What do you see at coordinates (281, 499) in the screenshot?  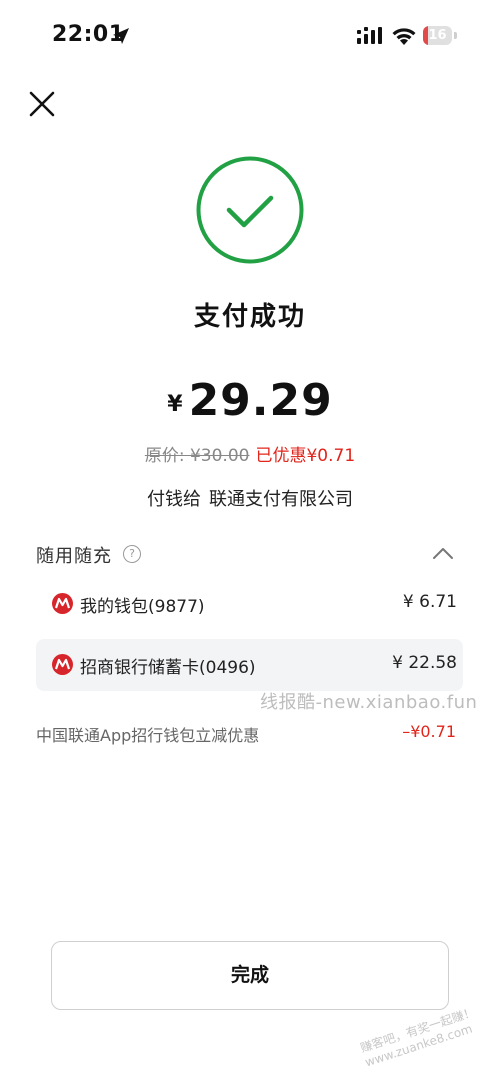 I see `payee-name: 联通支付有限公司` at bounding box center [281, 499].